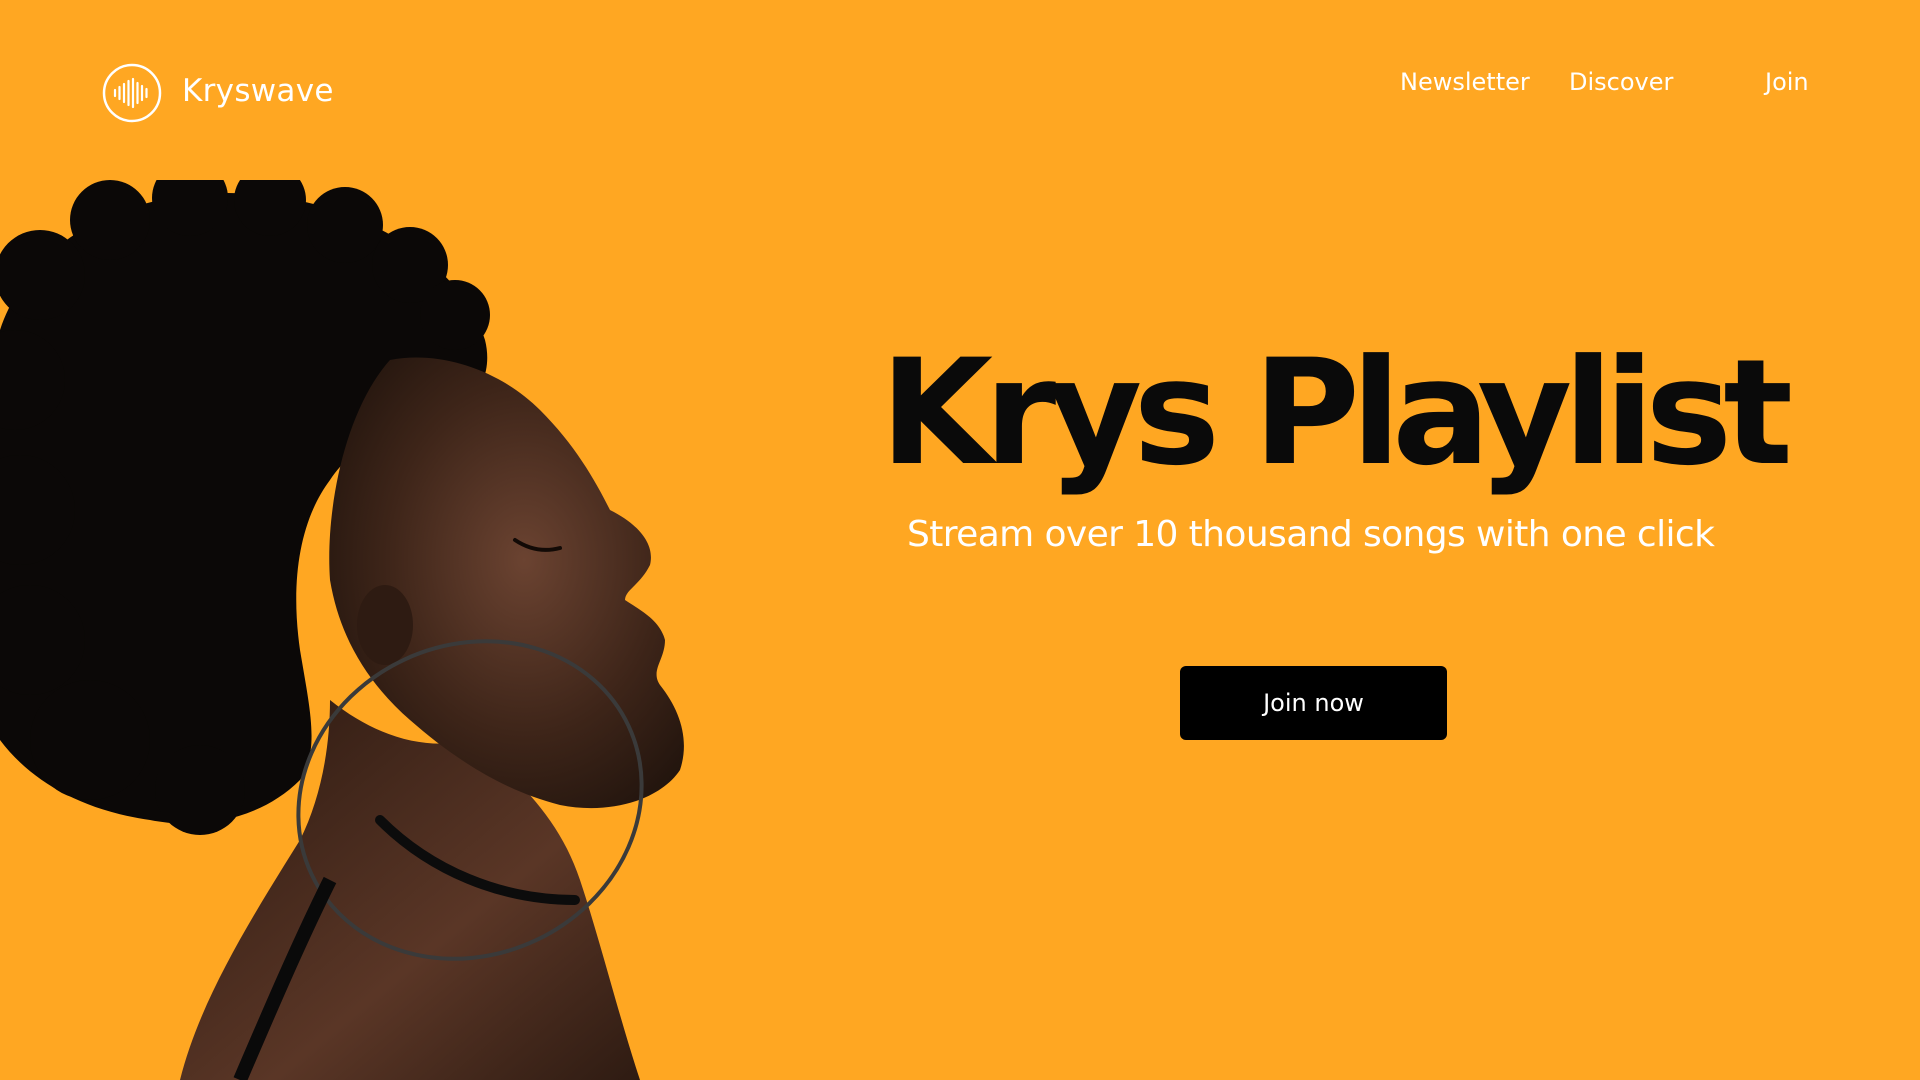 This screenshot has height=1080, width=1920. Describe the element at coordinates (258, 91) in the screenshot. I see `brand-name: Kryswave` at that location.